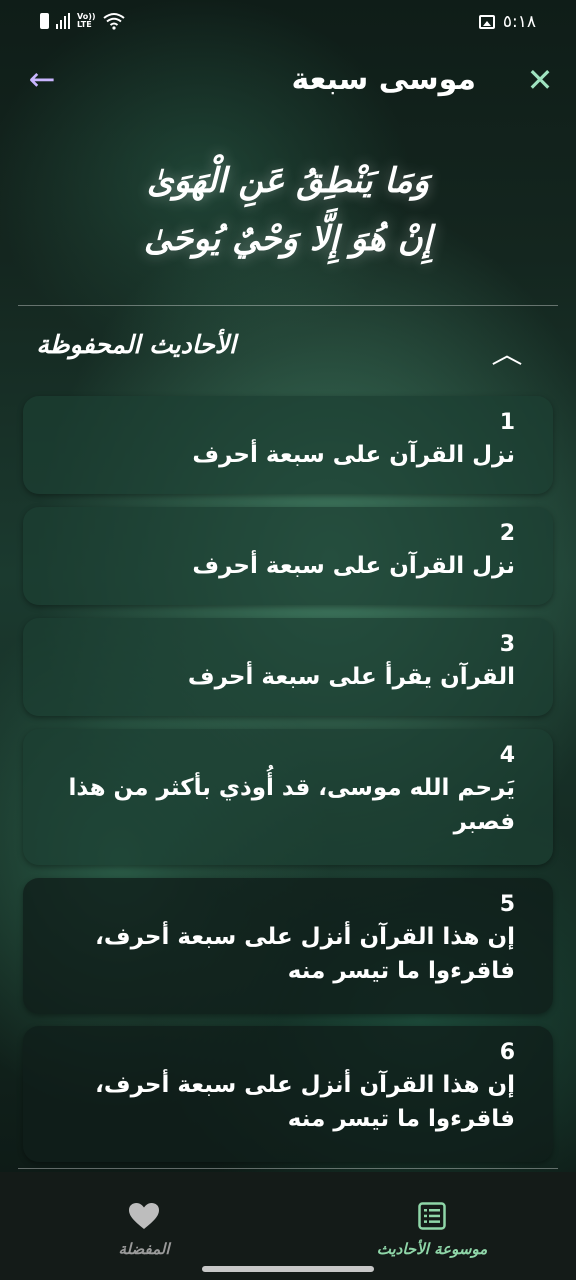 The image size is (576, 1280). Describe the element at coordinates (507, 755) in the screenshot. I see `hadith-number: 4` at that location.